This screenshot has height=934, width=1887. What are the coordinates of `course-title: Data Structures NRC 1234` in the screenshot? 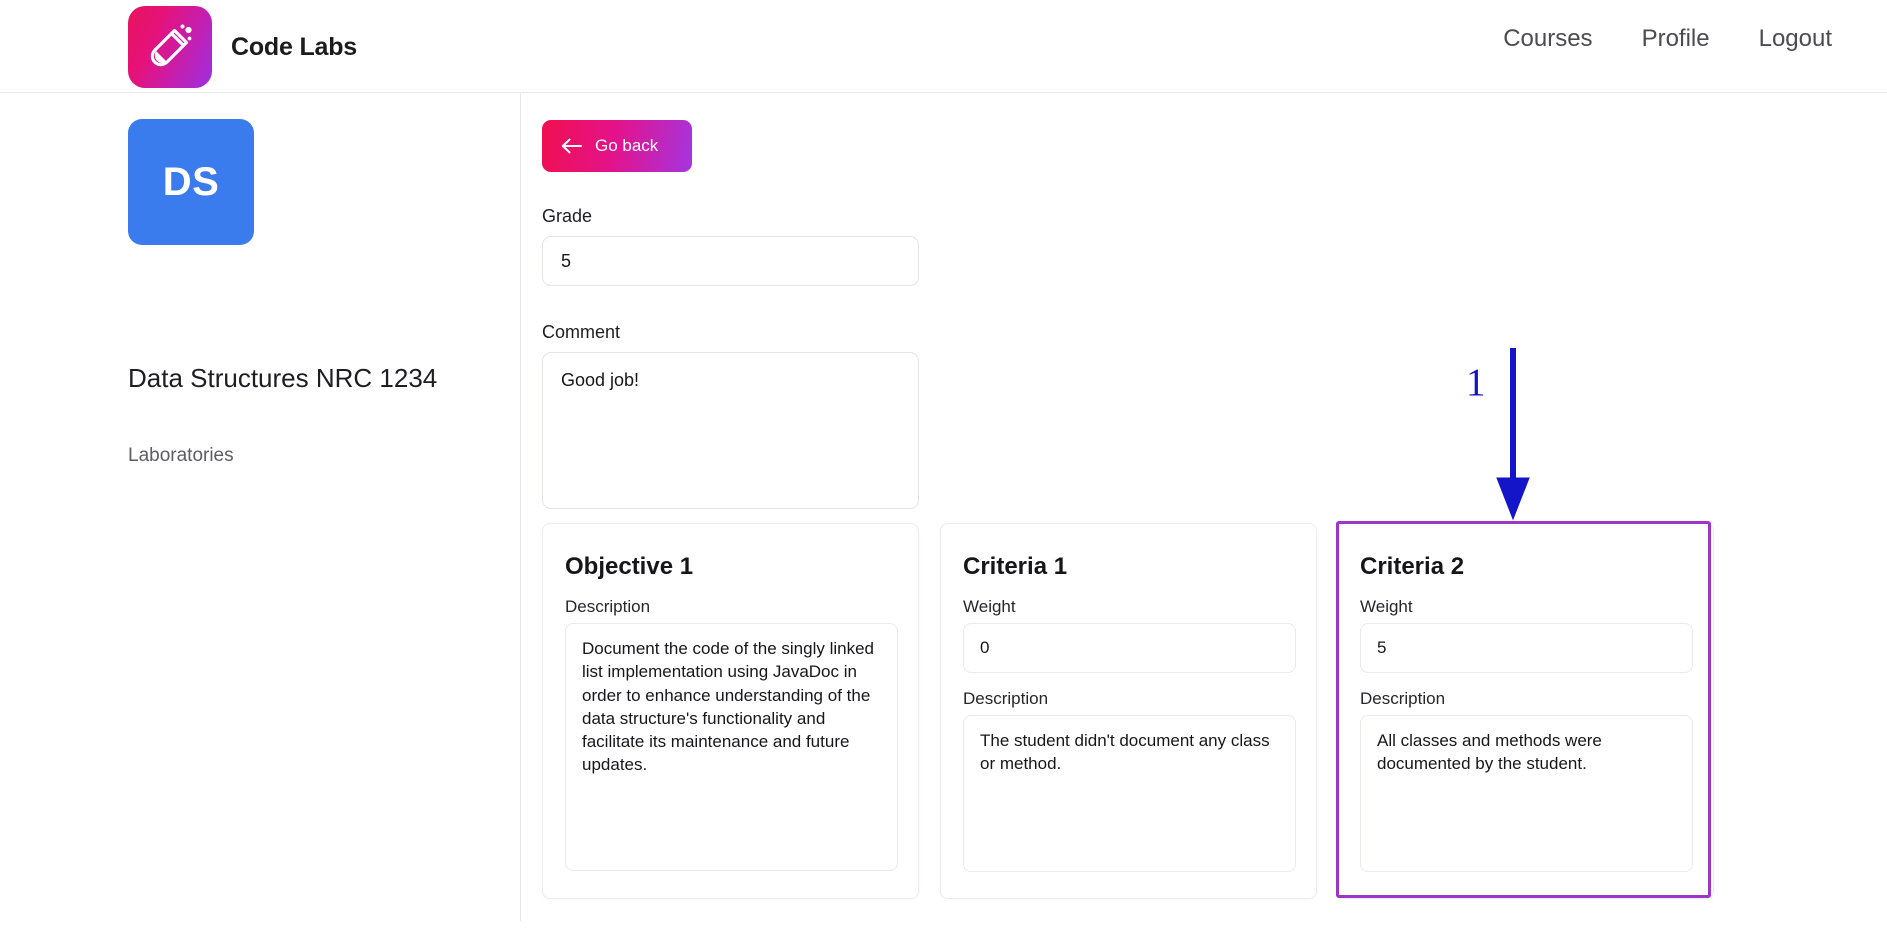 It's located at (283, 378).